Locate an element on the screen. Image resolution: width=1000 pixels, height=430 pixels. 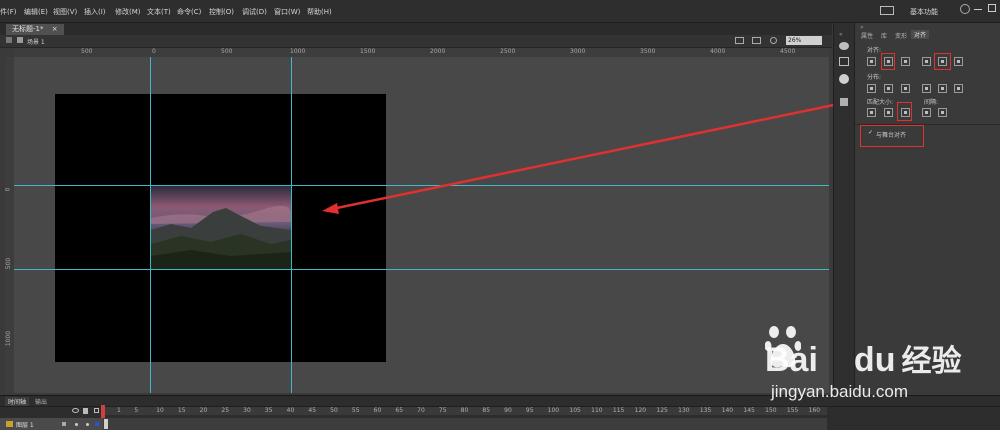
frame-number: 20 is located at coordinates (203, 410).